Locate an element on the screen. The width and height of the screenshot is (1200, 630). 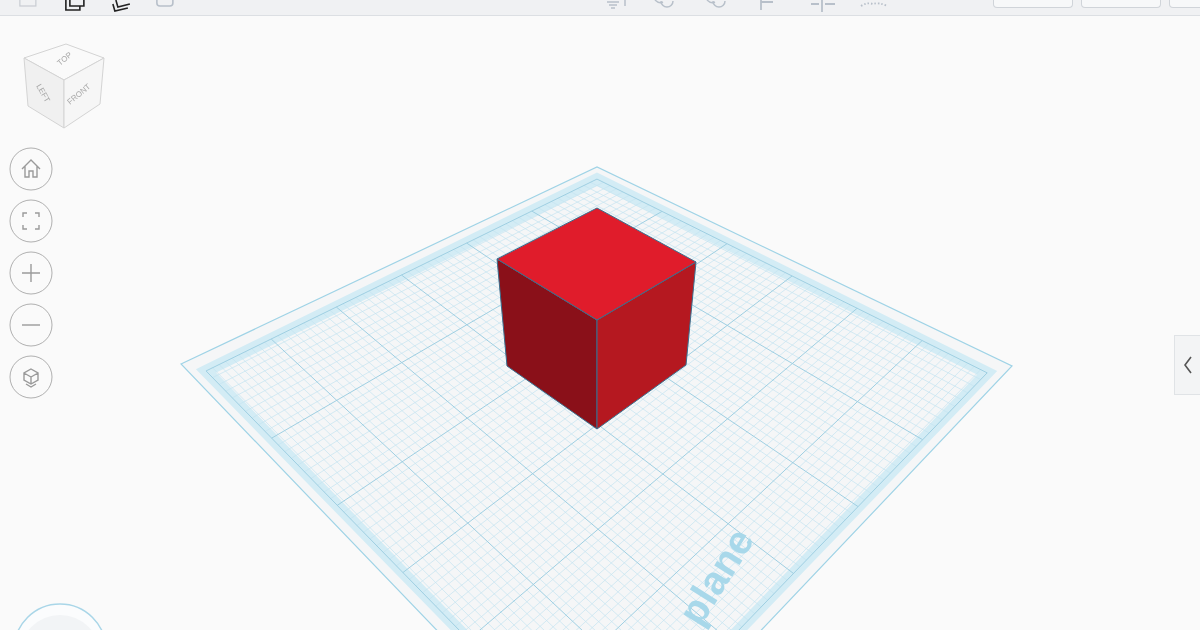
panel-toggle-button is located at coordinates (1187, 365).